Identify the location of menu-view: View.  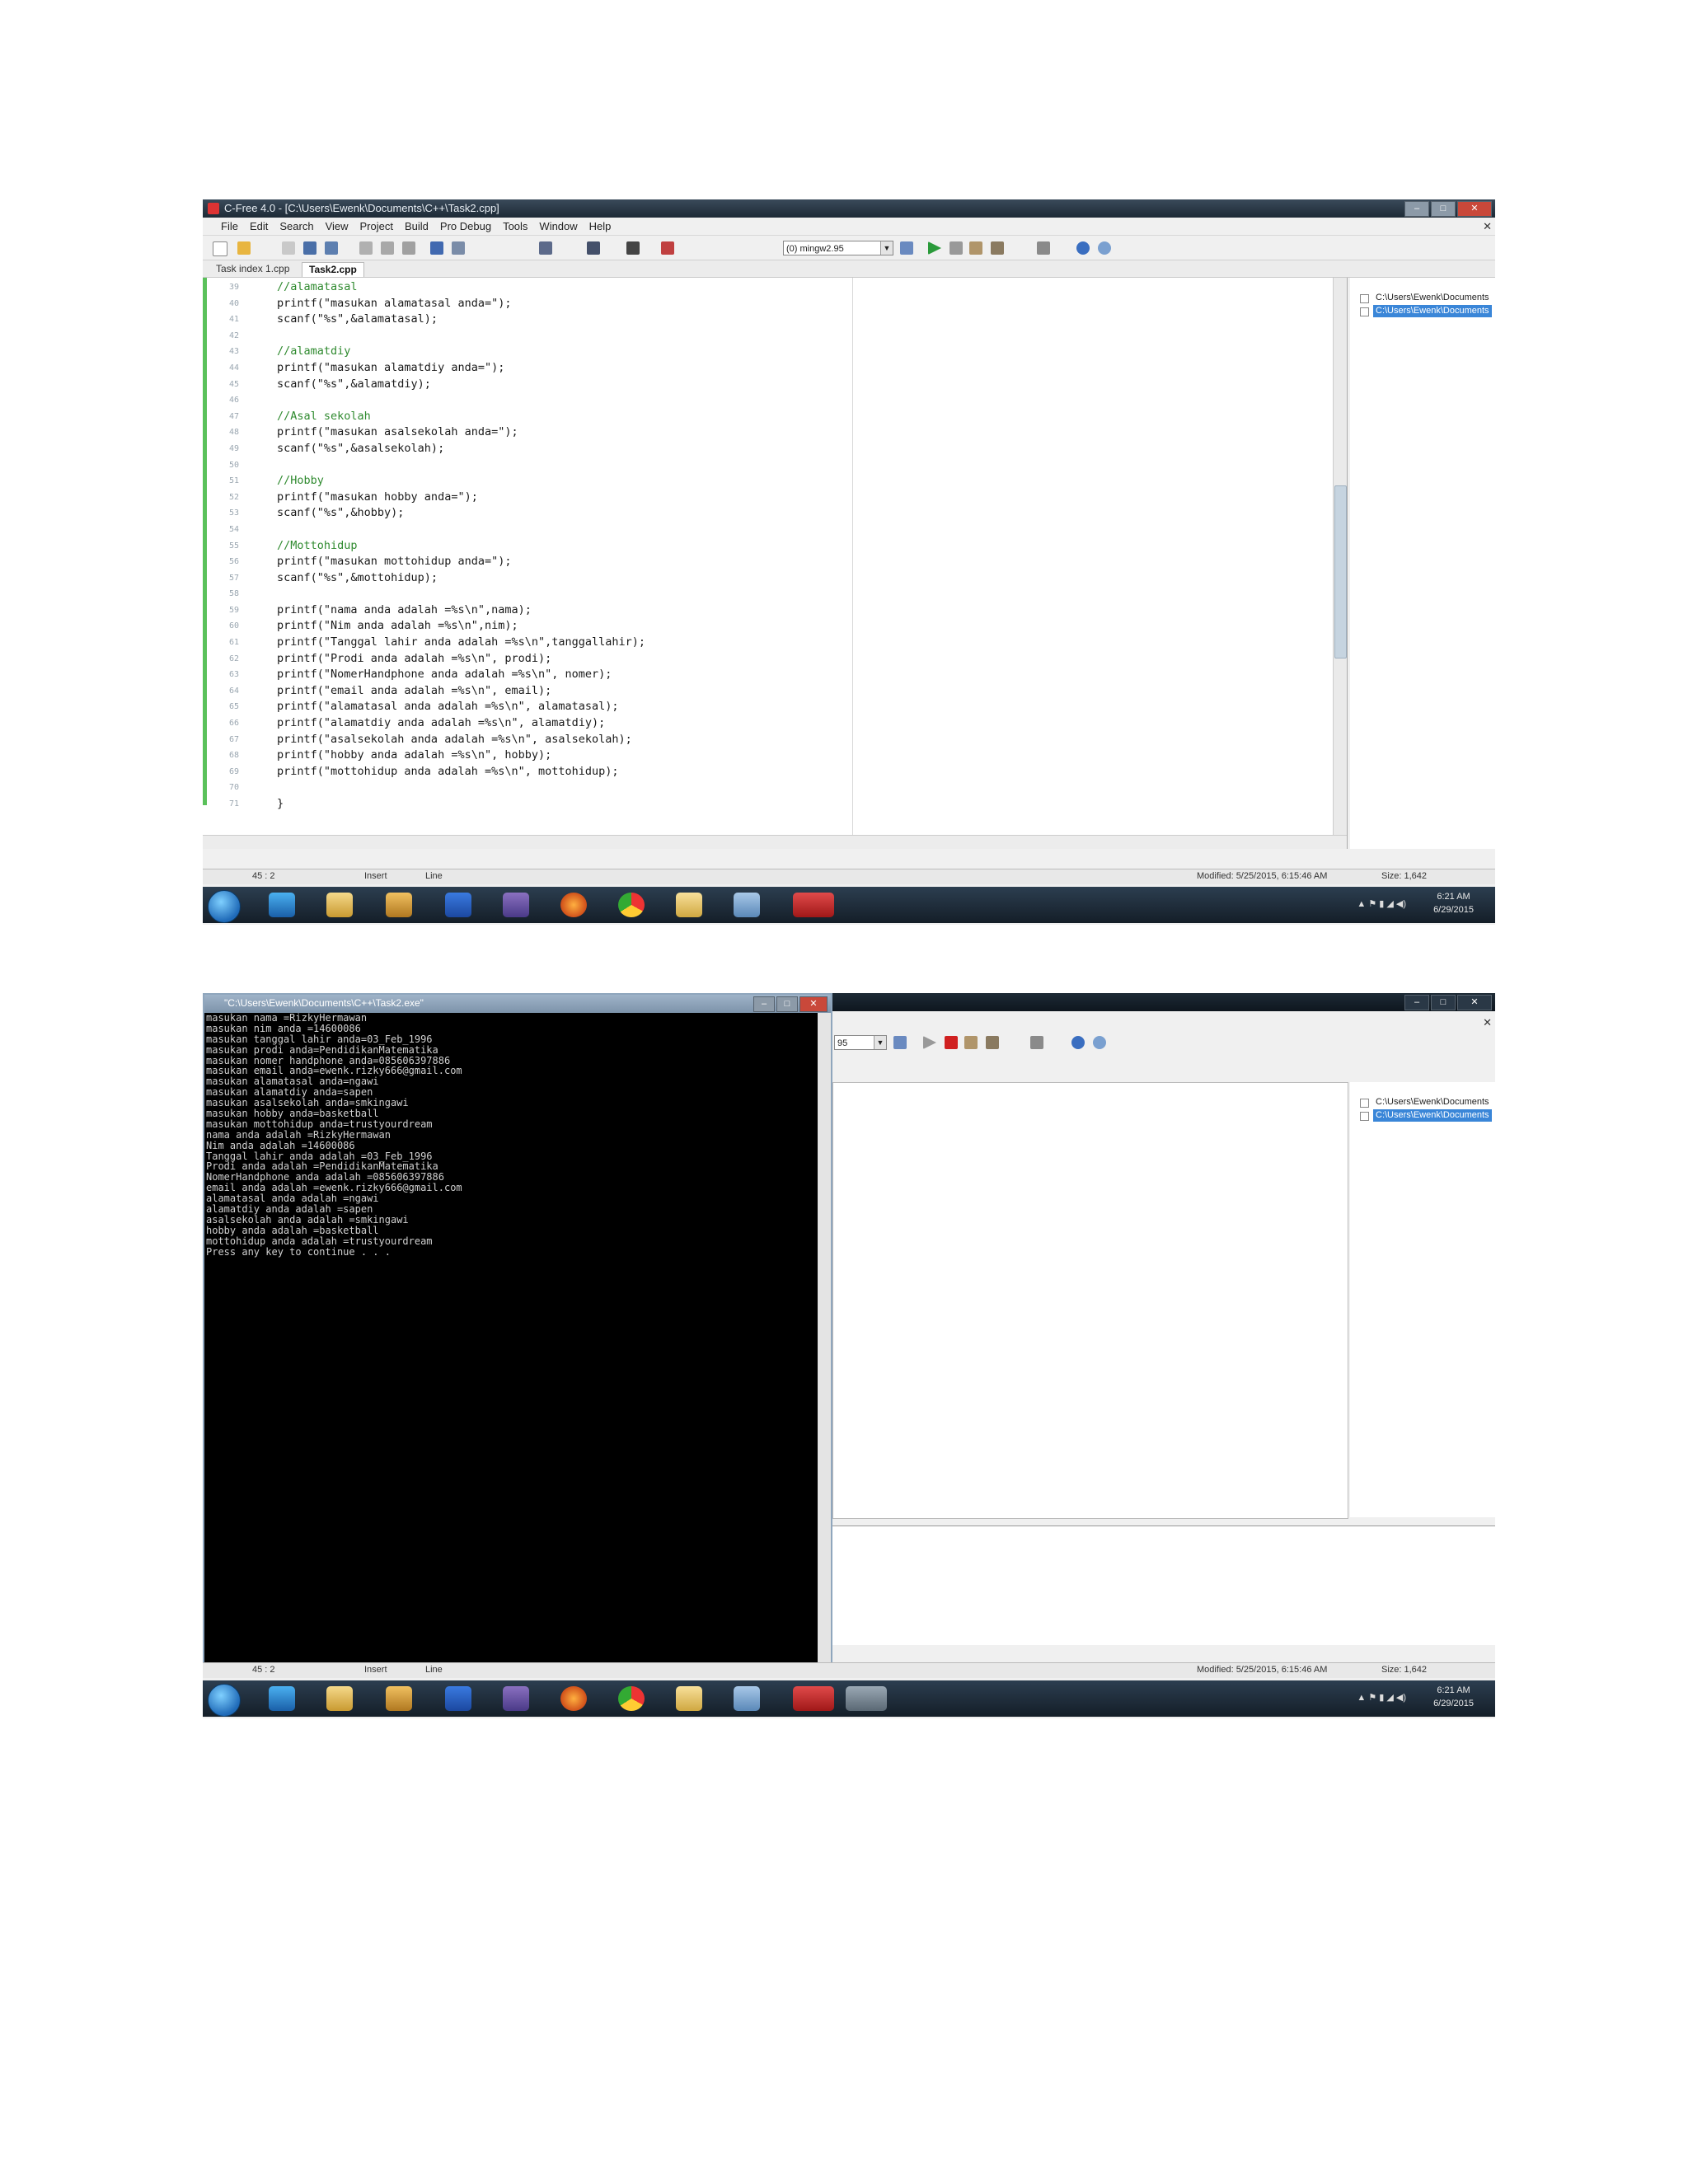
(337, 226).